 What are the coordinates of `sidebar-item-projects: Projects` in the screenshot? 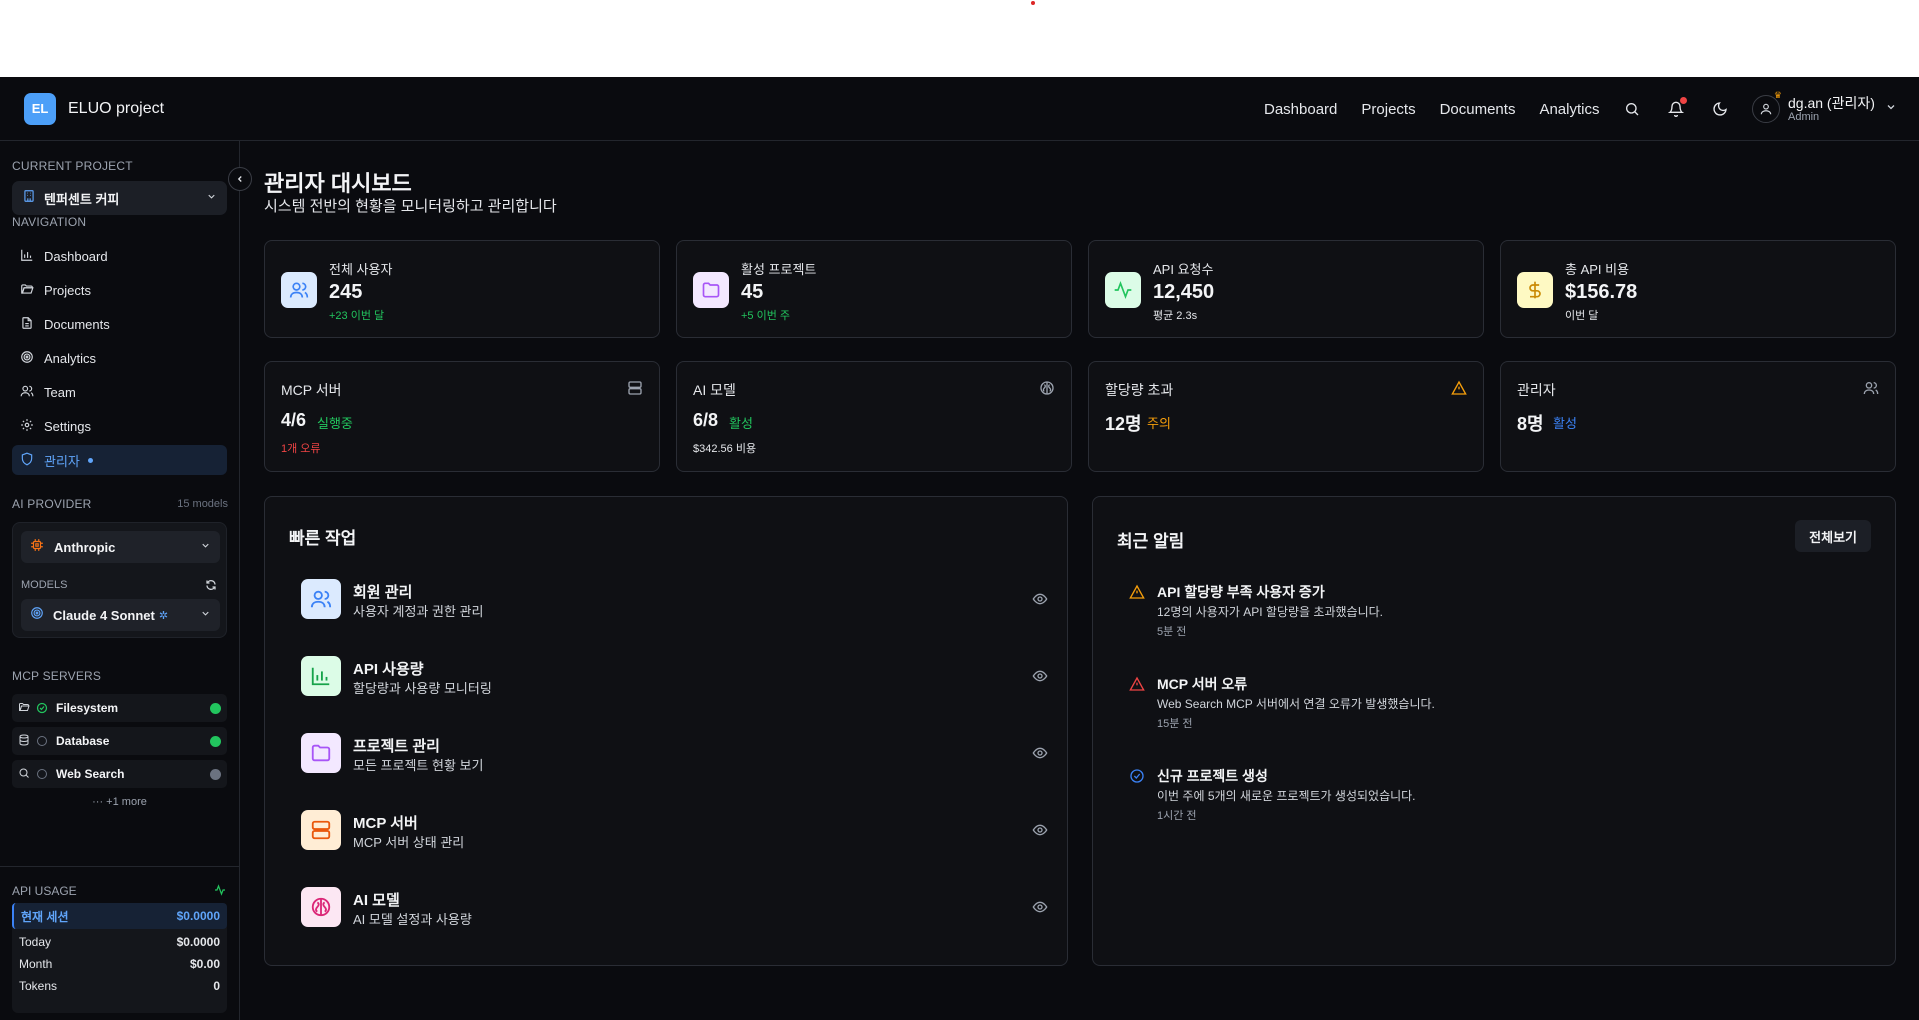 It's located at (119, 290).